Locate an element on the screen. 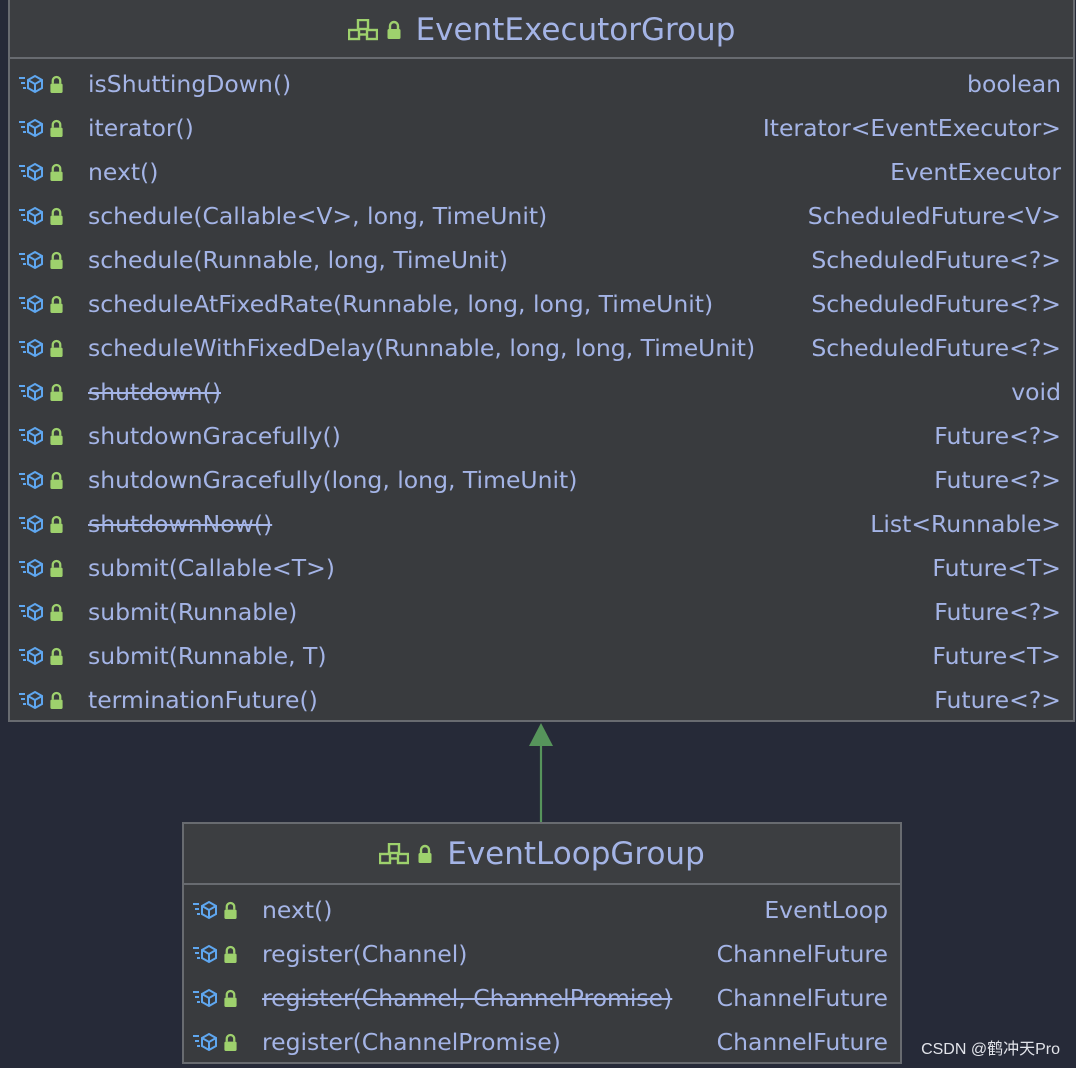 This screenshot has width=1076, height=1068. method-name: register(Channel, ChannelPromise) is located at coordinates (467, 998).